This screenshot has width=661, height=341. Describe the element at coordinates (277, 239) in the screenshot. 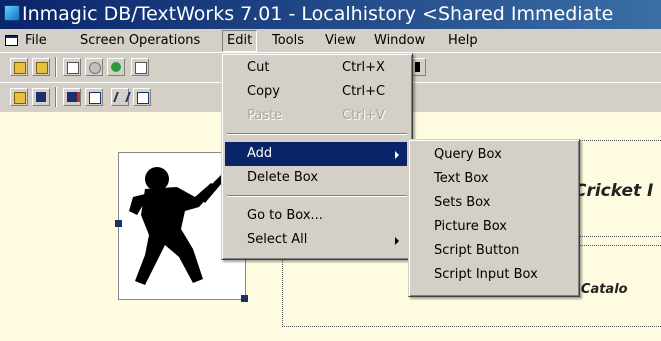

I see `menu-item-label: Select All` at that location.